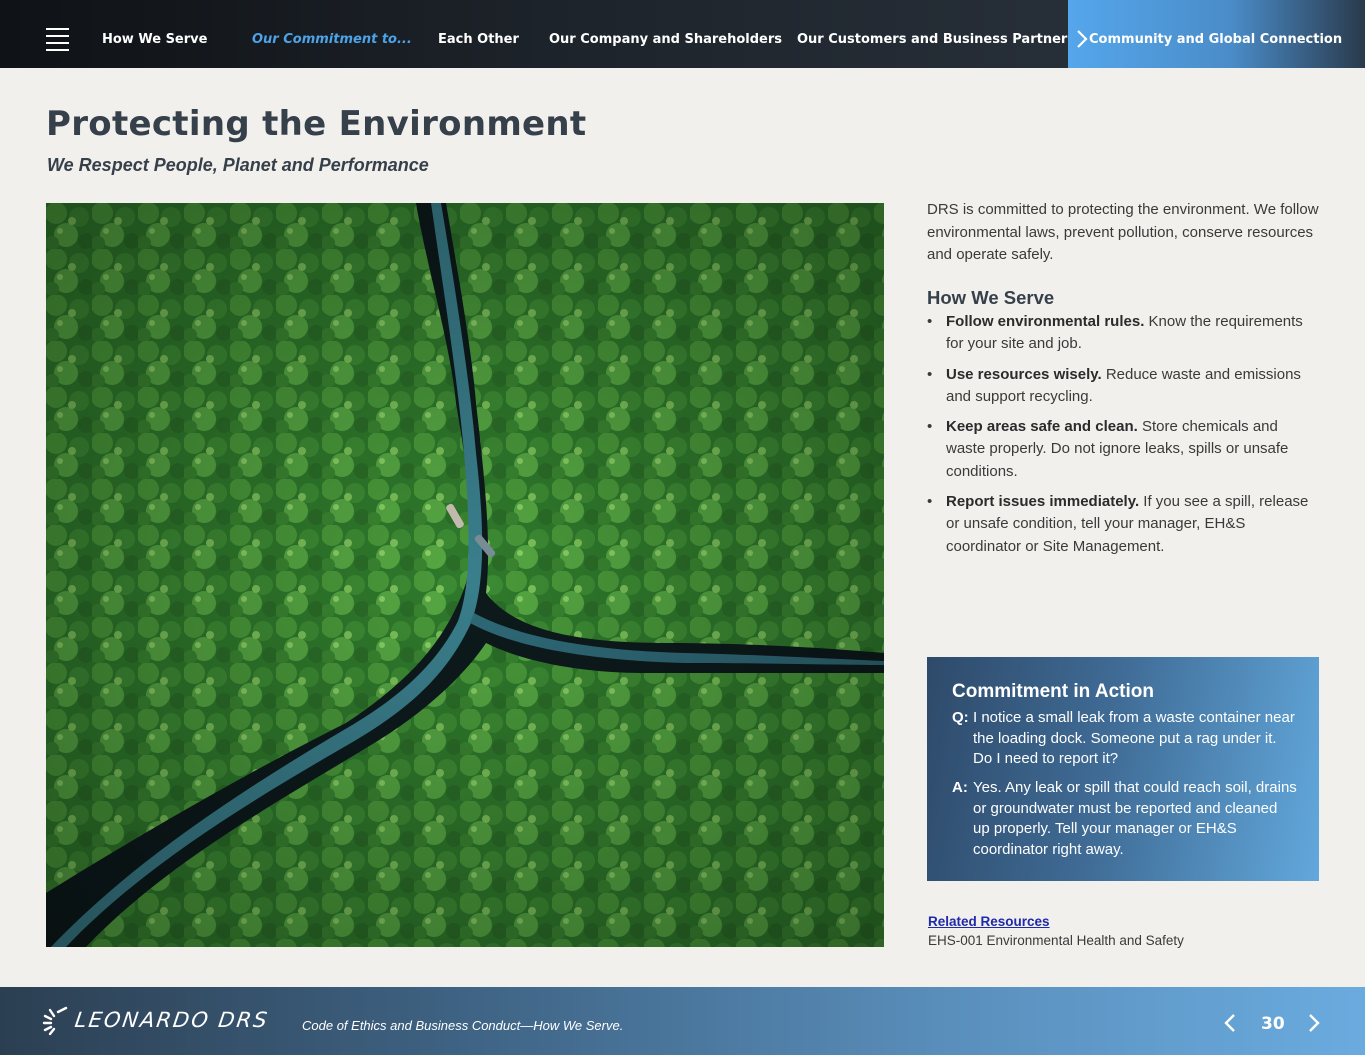 This screenshot has width=1365, height=1055. Describe the element at coordinates (478, 39) in the screenshot. I see `nav-item-each-other: Each Other` at that location.